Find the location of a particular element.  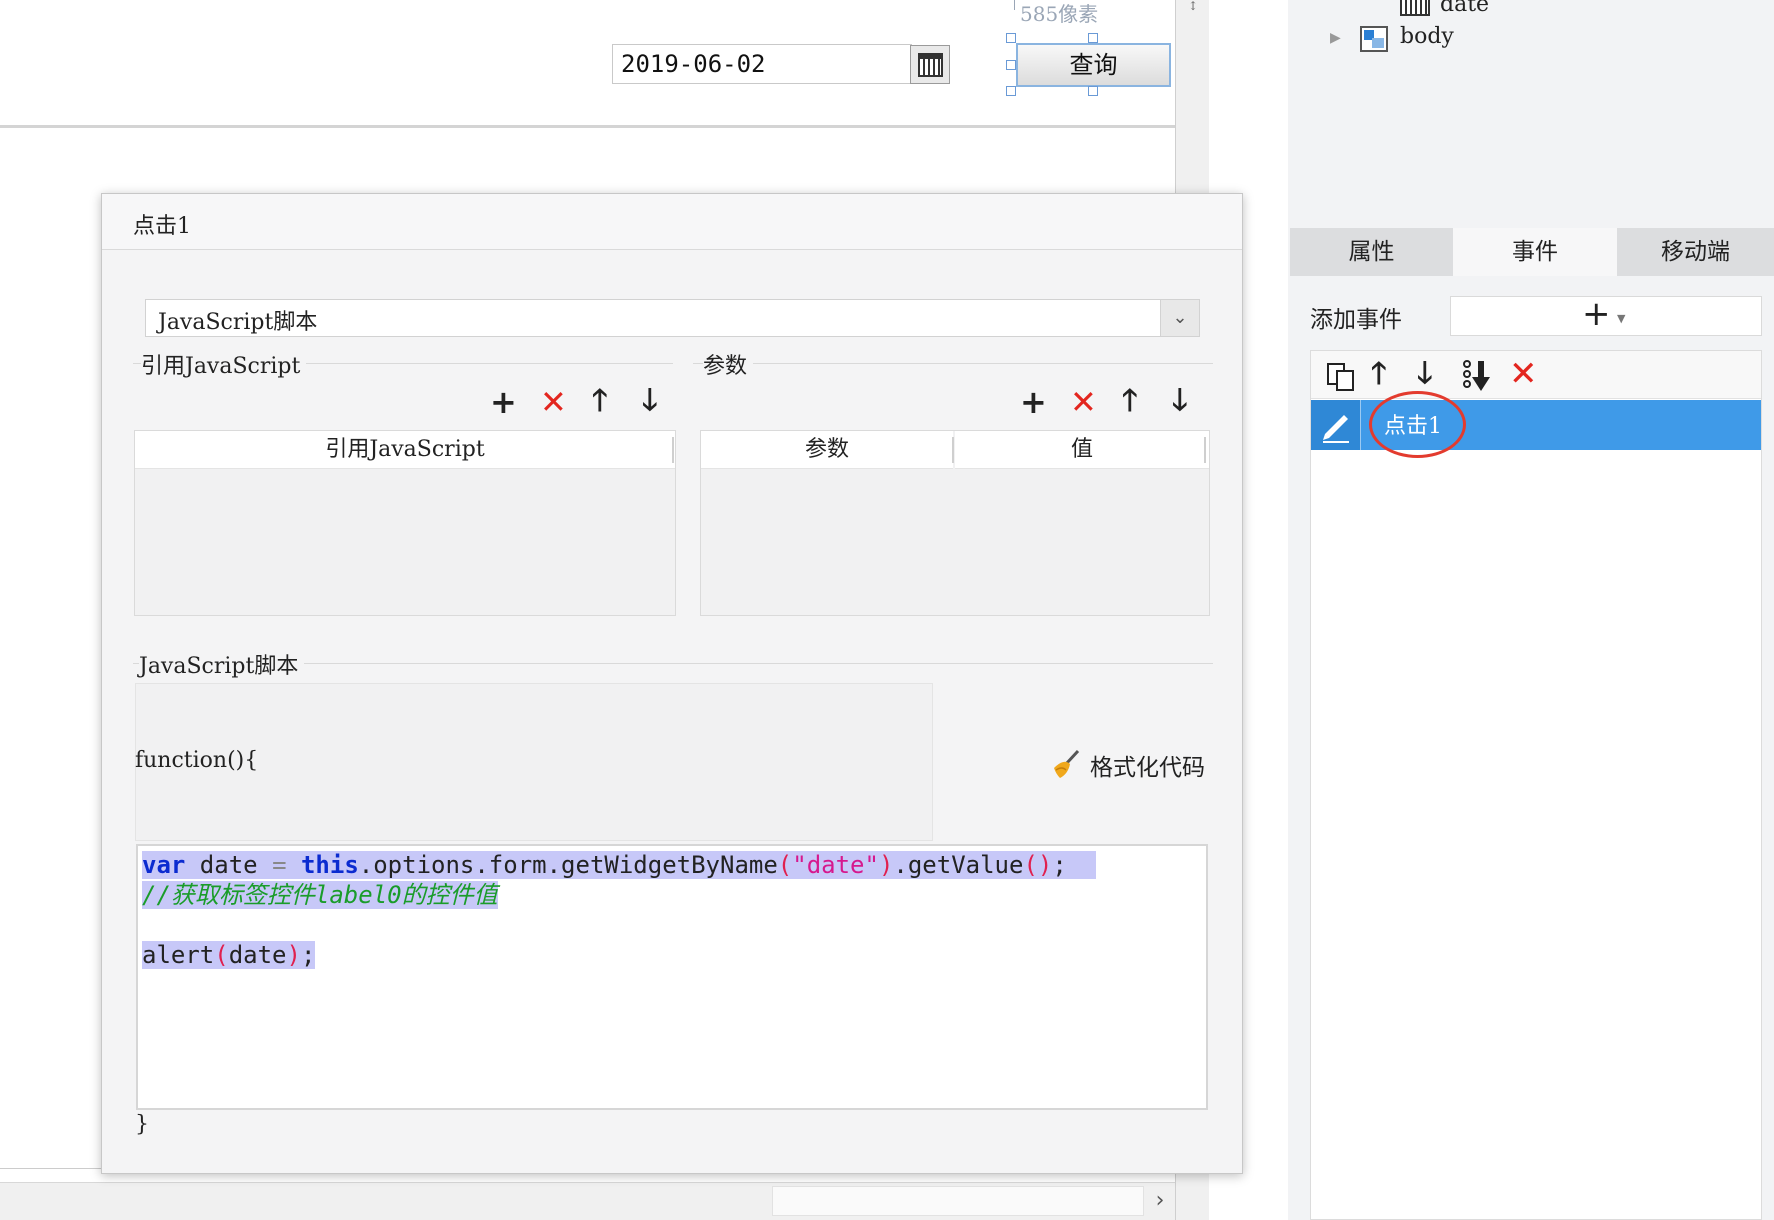

code-line-2: //获取标签控件label0的控件值 is located at coordinates (320, 895).